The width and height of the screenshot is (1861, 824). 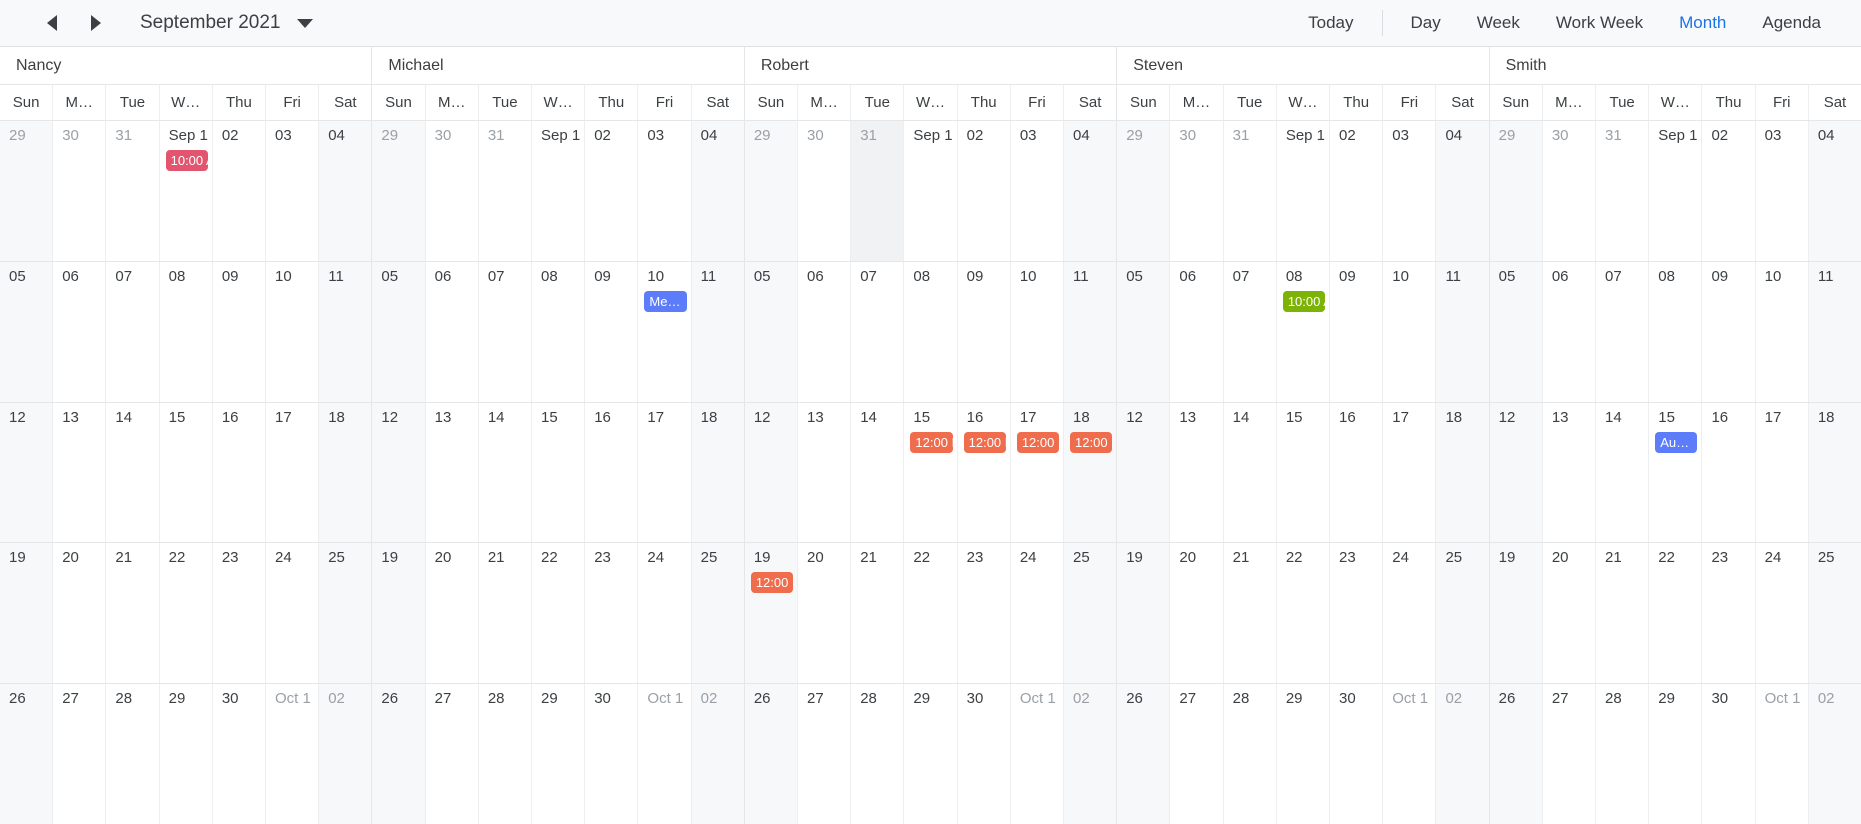 What do you see at coordinates (1303, 331) in the screenshot?
I see `day-cell: 08 10:00 A` at bounding box center [1303, 331].